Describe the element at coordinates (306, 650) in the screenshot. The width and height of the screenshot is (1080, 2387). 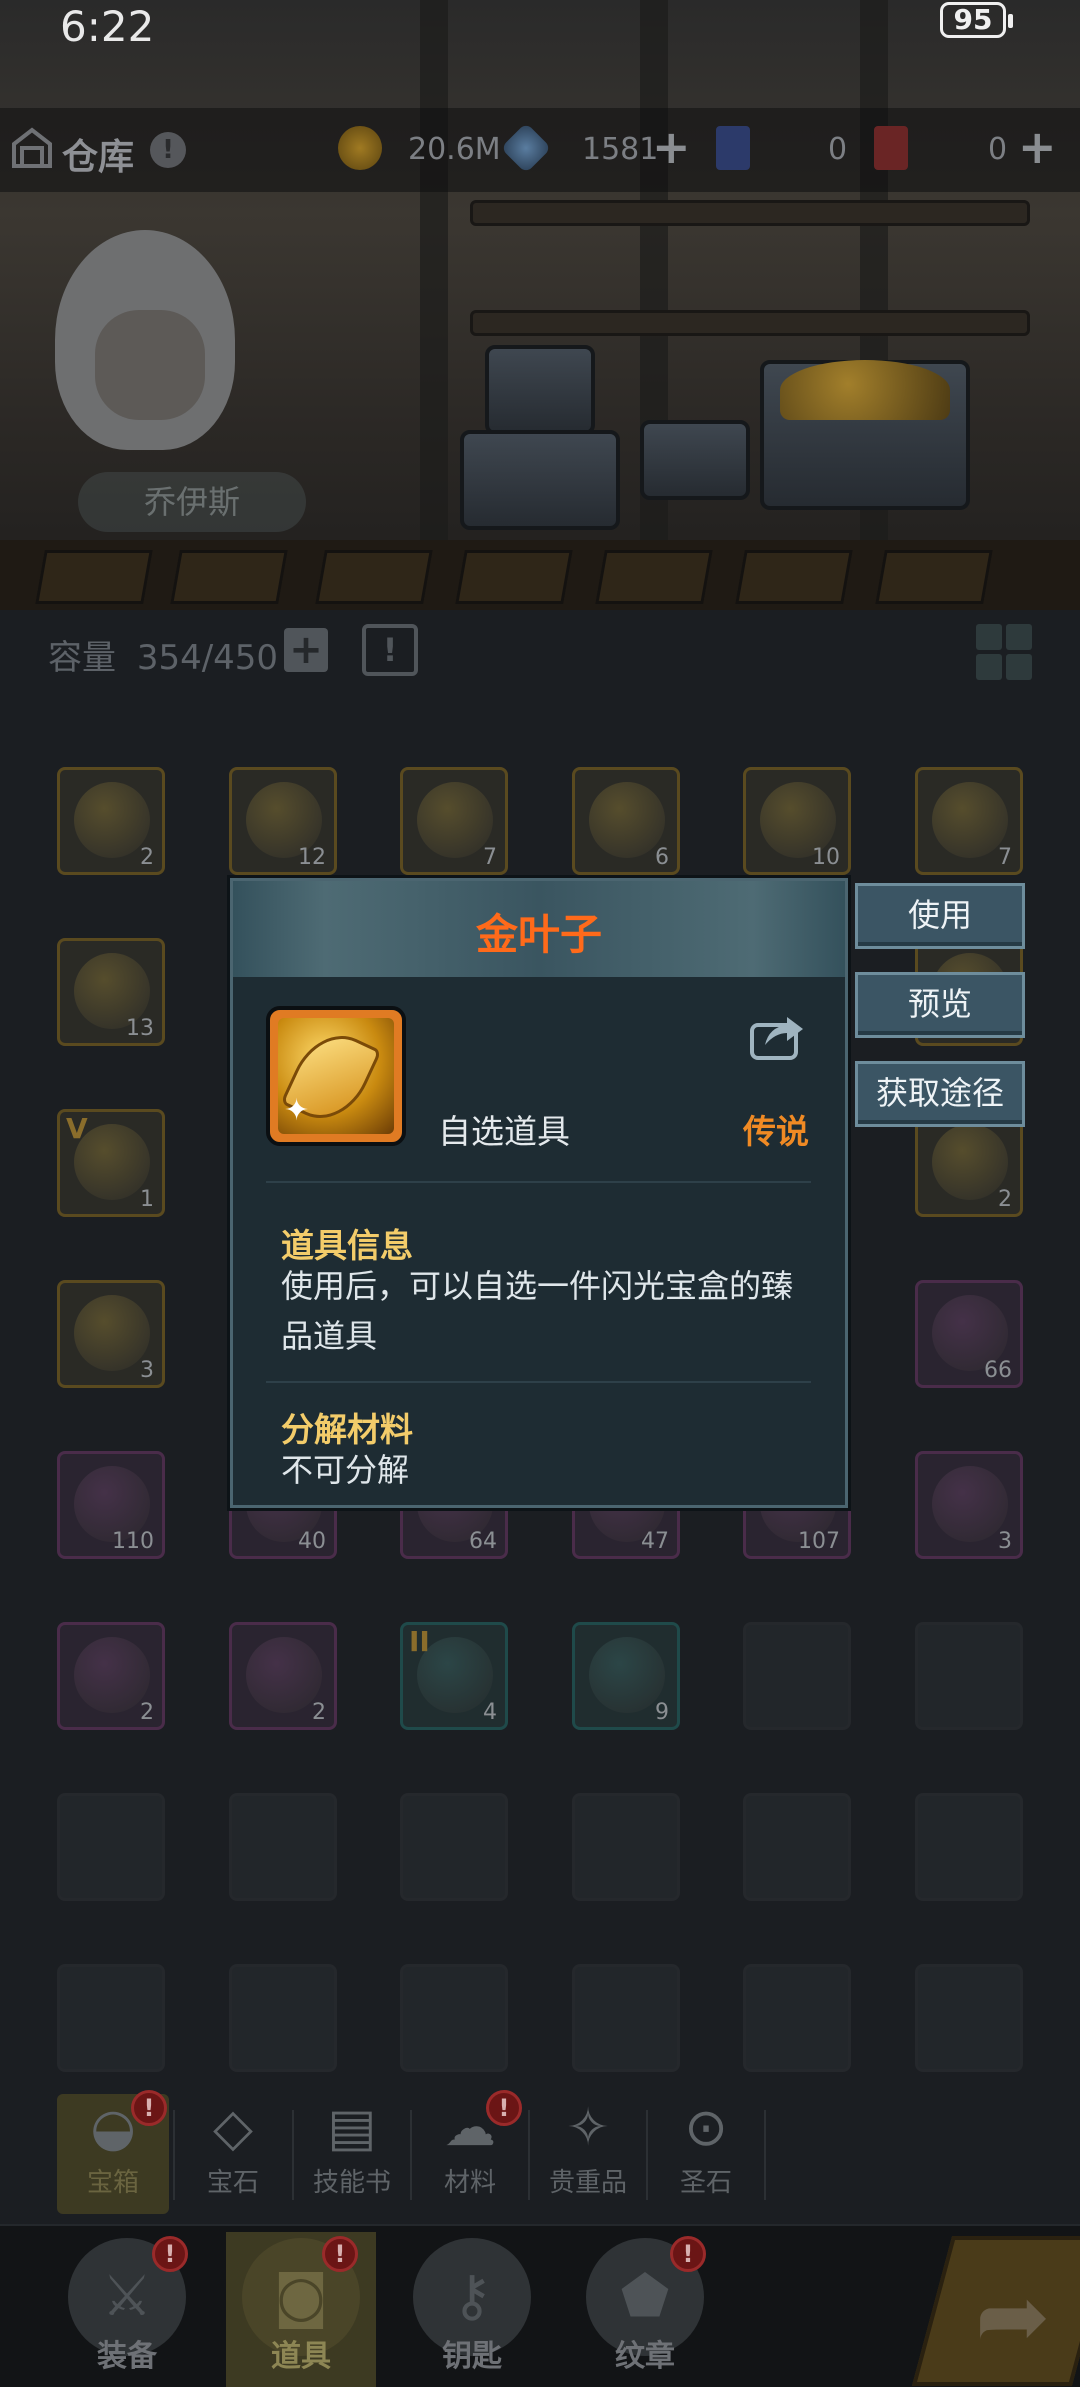
I see `expand-capacity-button: +` at that location.